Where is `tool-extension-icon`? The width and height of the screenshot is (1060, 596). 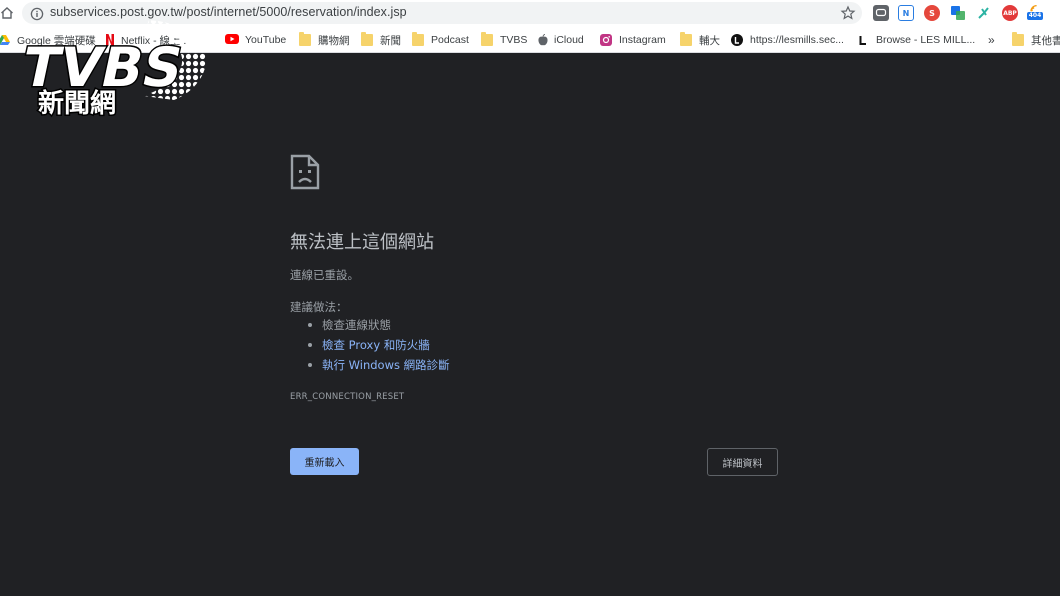 tool-extension-icon is located at coordinates (984, 13).